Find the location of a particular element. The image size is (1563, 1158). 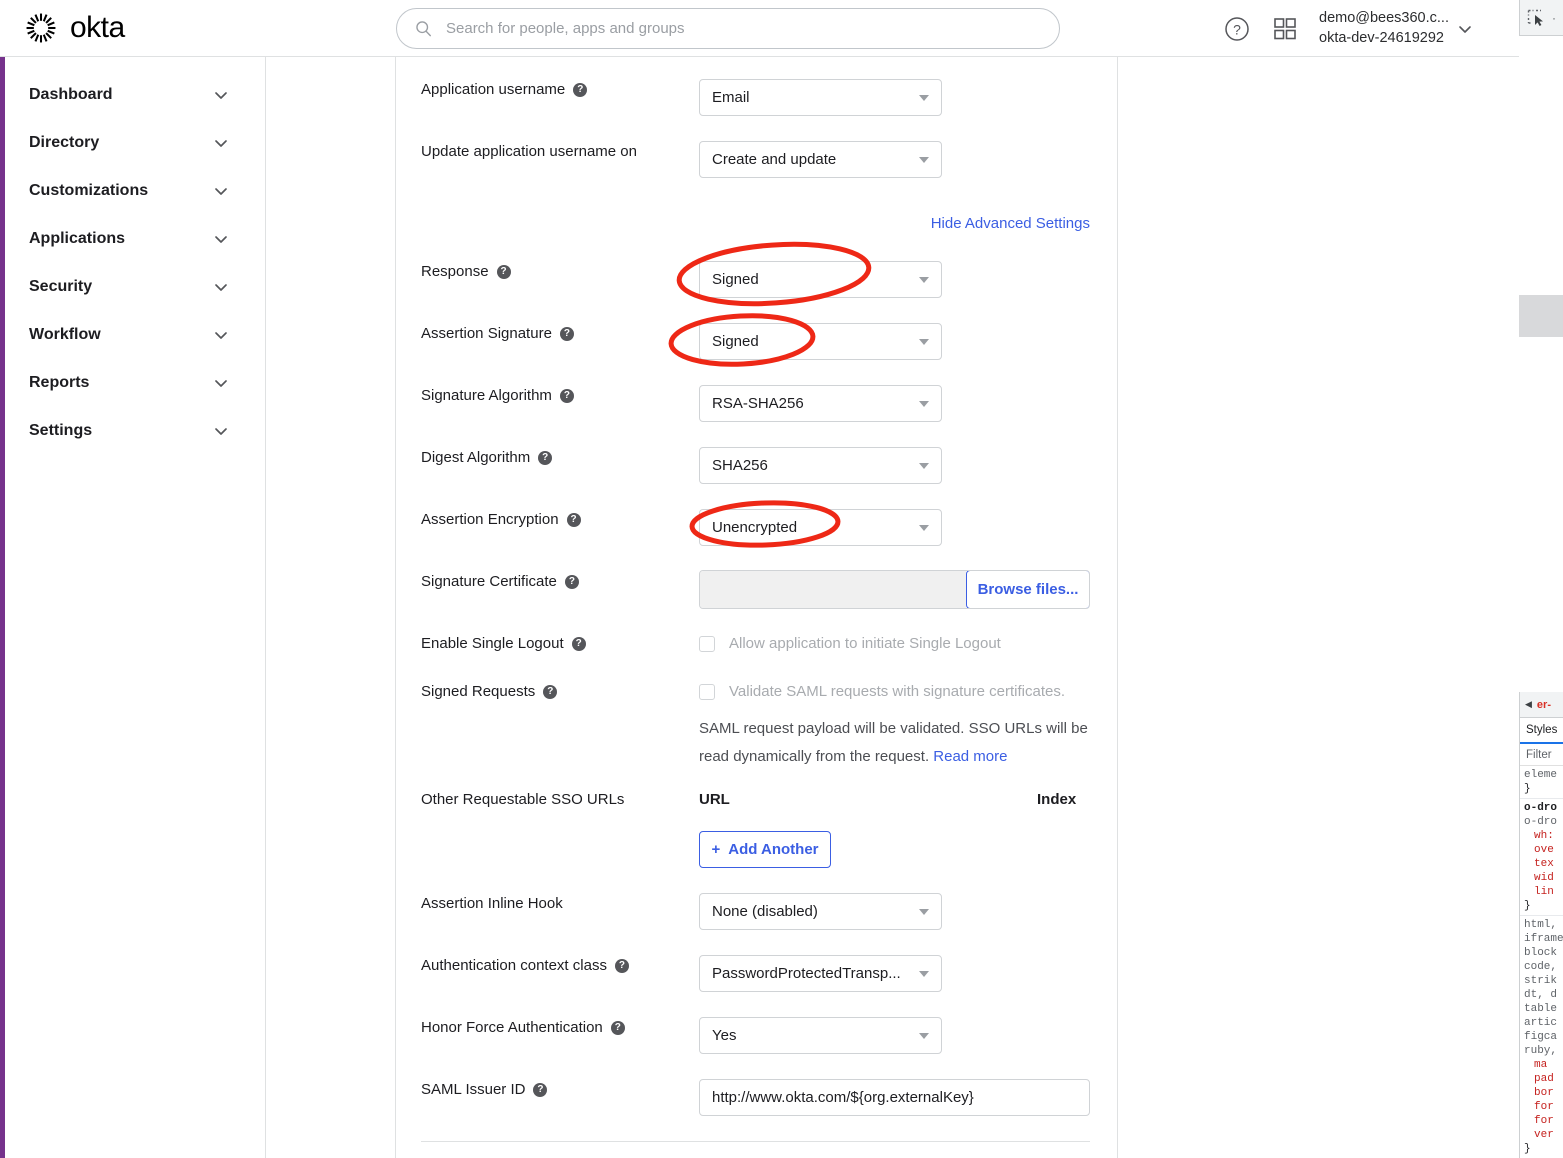

grid-apps-icon is located at coordinates (1285, 28).